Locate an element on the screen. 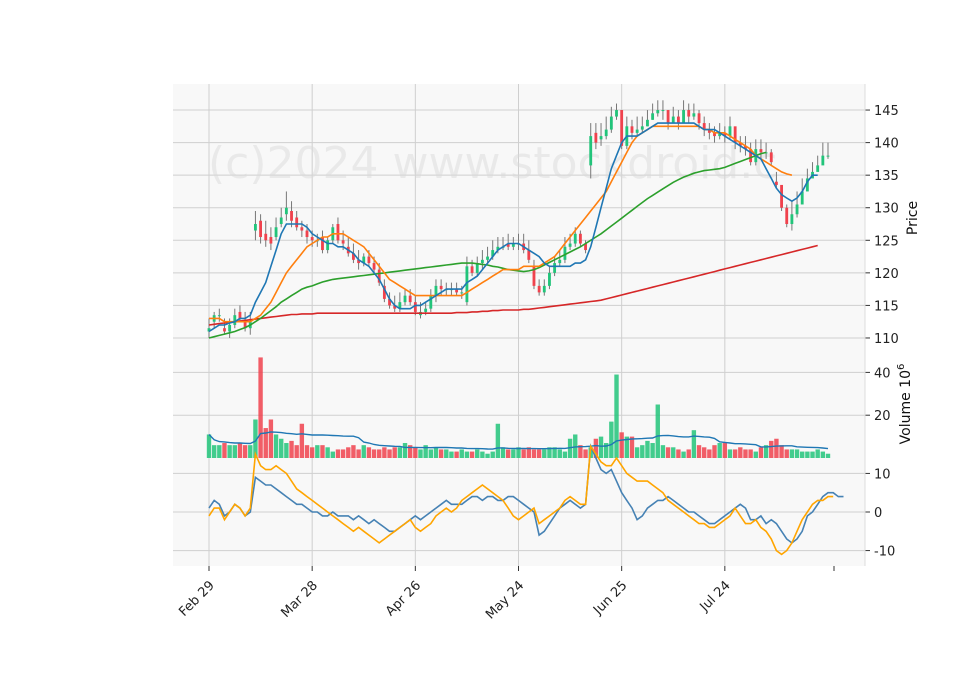 The width and height of the screenshot is (960, 690). oscillator-y-tick-label: -10 is located at coordinates (884, 552).